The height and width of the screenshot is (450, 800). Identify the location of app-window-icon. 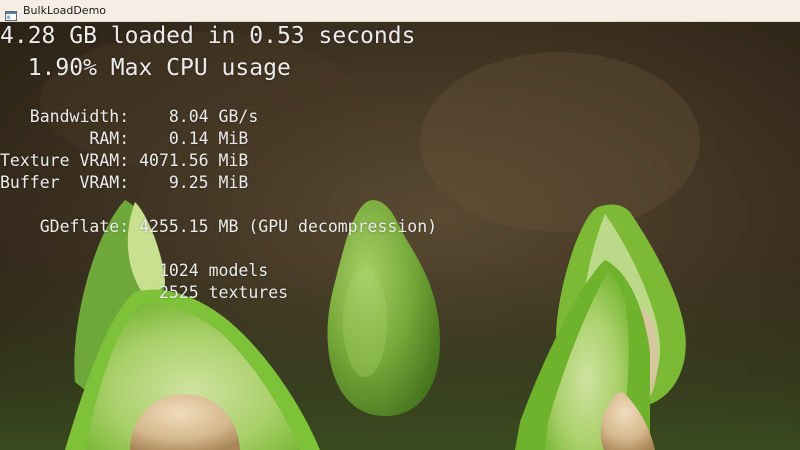
(11, 13).